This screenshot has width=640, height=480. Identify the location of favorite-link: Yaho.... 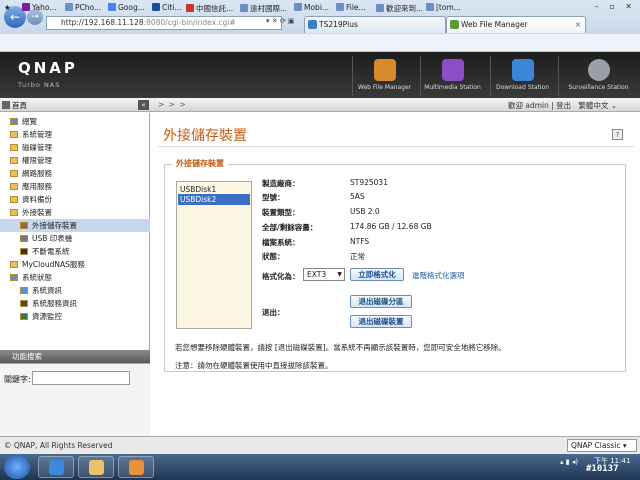
(39, 7).